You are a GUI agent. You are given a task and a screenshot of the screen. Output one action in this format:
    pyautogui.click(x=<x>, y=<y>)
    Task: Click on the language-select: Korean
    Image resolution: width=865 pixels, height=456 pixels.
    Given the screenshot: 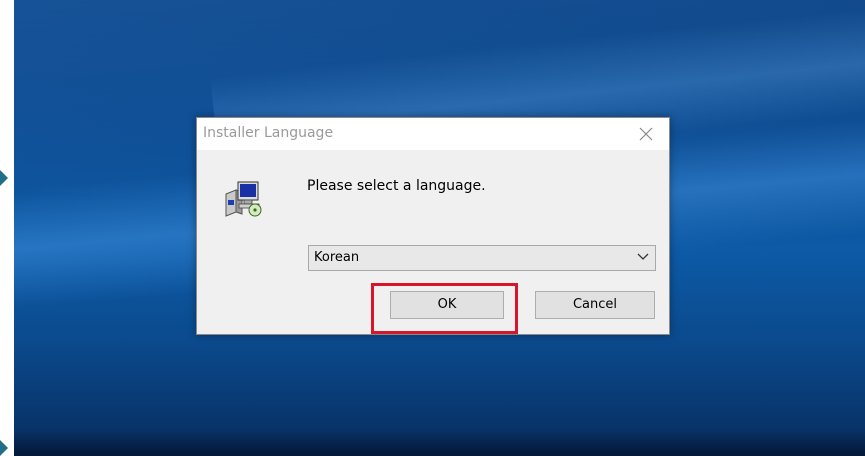 What is the action you would take?
    pyautogui.click(x=482, y=258)
    